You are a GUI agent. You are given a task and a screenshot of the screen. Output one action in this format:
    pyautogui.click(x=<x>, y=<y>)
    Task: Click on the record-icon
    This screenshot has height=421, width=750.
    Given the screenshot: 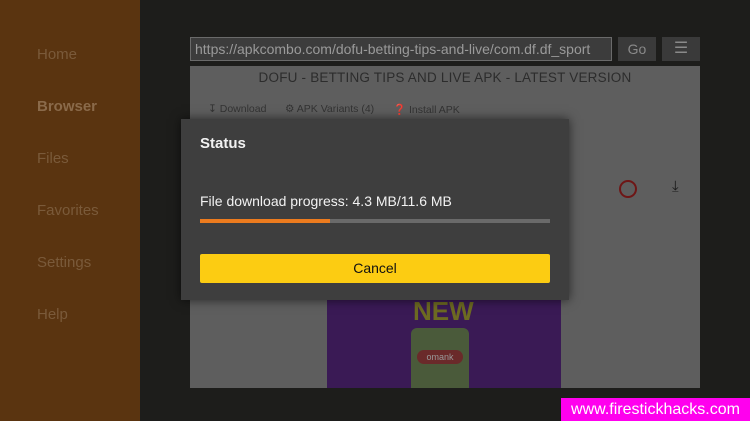 What is the action you would take?
    pyautogui.click(x=628, y=189)
    